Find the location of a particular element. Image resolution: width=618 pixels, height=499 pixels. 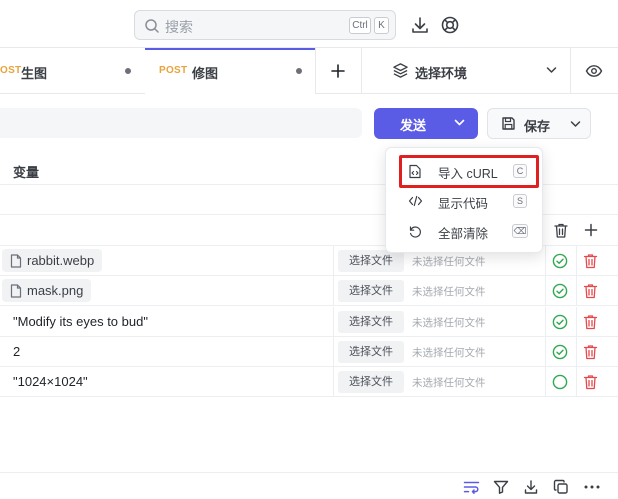

menu-item-show-code: 显示代码 S is located at coordinates (465, 201).